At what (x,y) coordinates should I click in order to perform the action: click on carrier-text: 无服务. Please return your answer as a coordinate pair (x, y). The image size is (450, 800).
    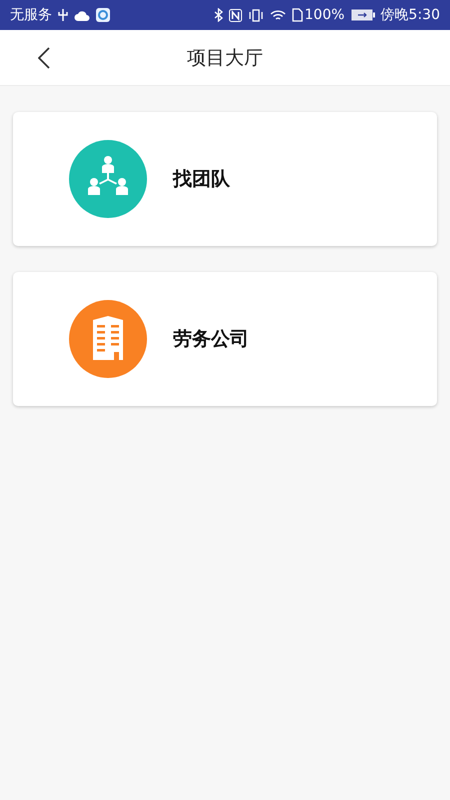
    Looking at the image, I should click on (31, 15).